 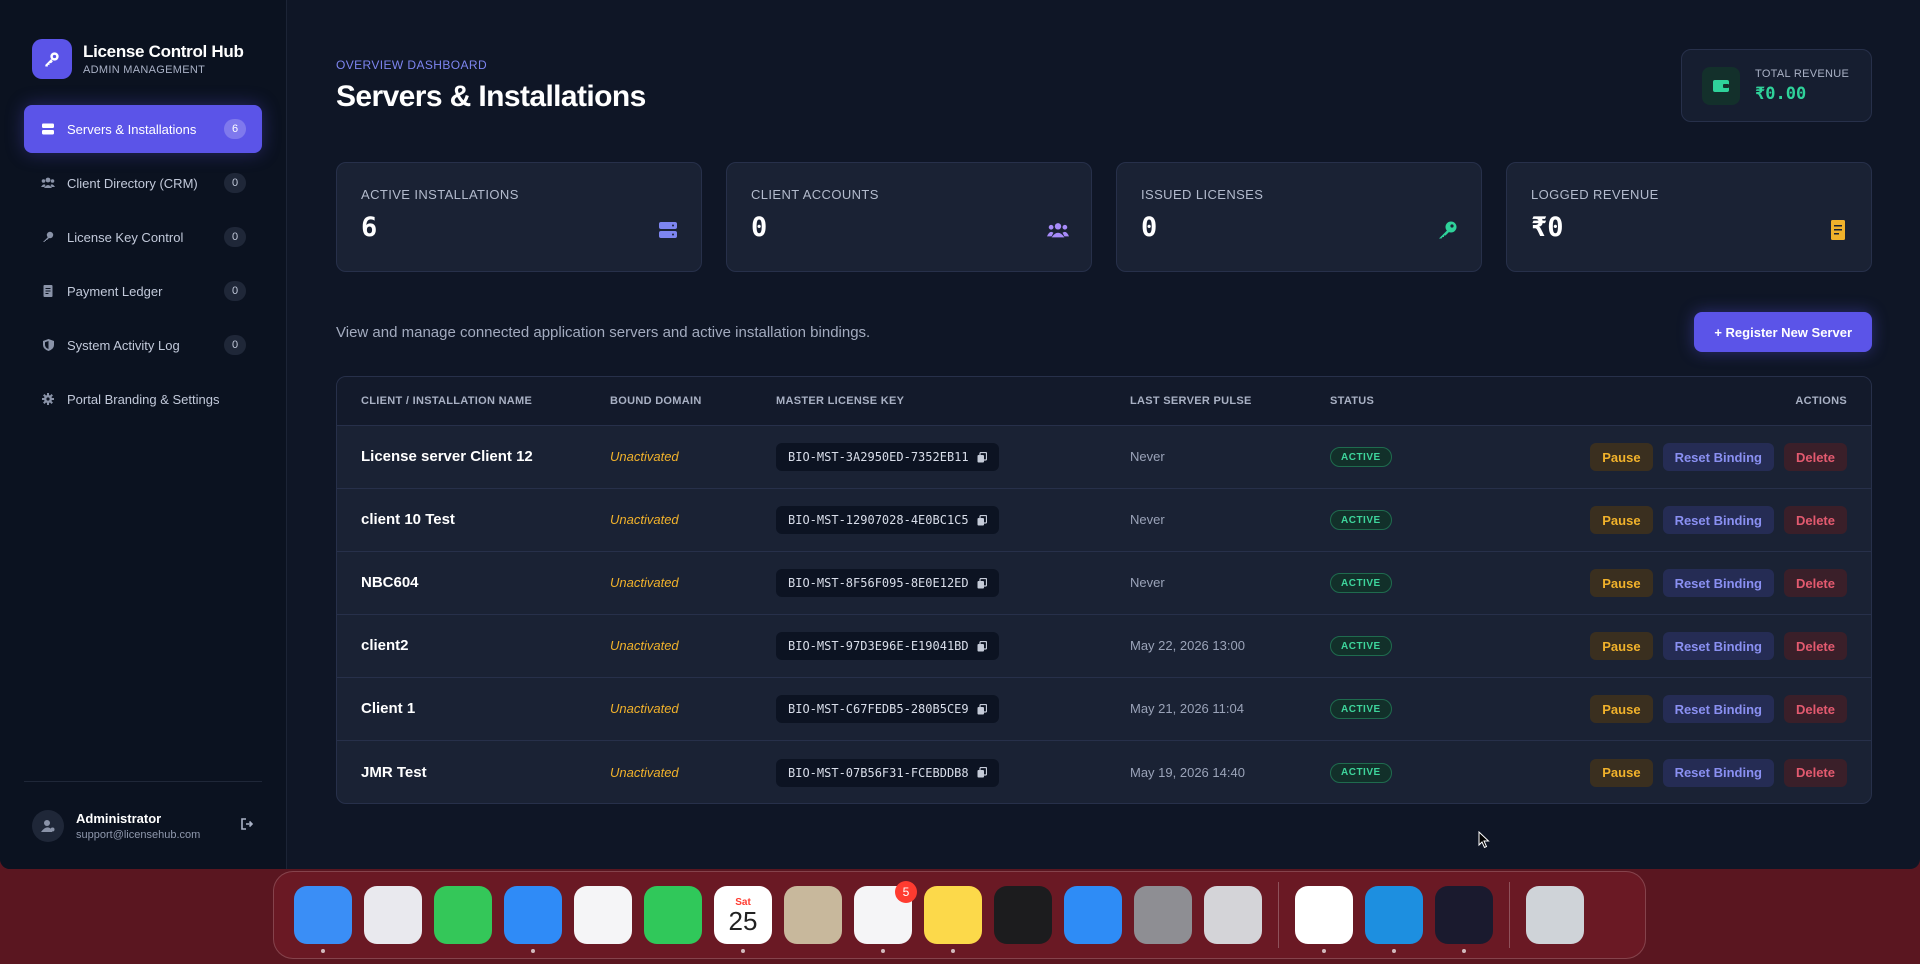 I want to click on last-pulse: May 22, 2026 13:00, so click(x=1187, y=645).